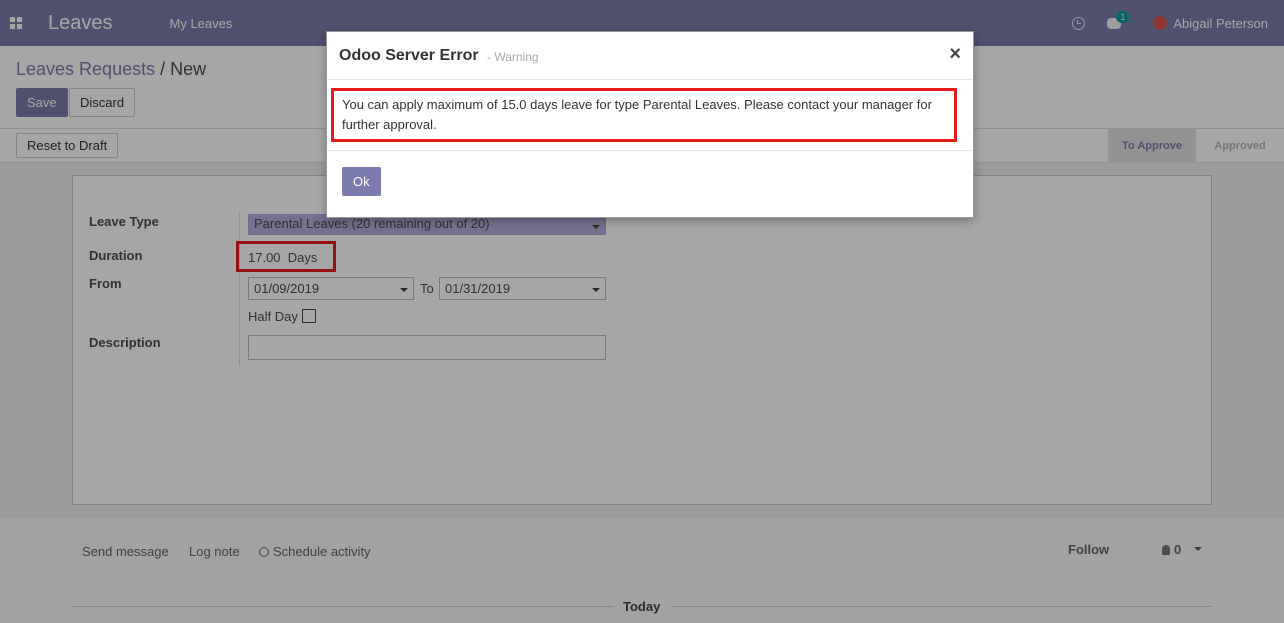 The image size is (1284, 623). What do you see at coordinates (955, 54) in the screenshot?
I see `close-icon: ×` at bounding box center [955, 54].